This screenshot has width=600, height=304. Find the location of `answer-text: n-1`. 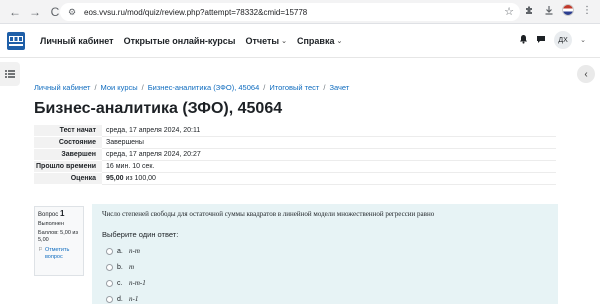

answer-text: n-1 is located at coordinates (134, 299).